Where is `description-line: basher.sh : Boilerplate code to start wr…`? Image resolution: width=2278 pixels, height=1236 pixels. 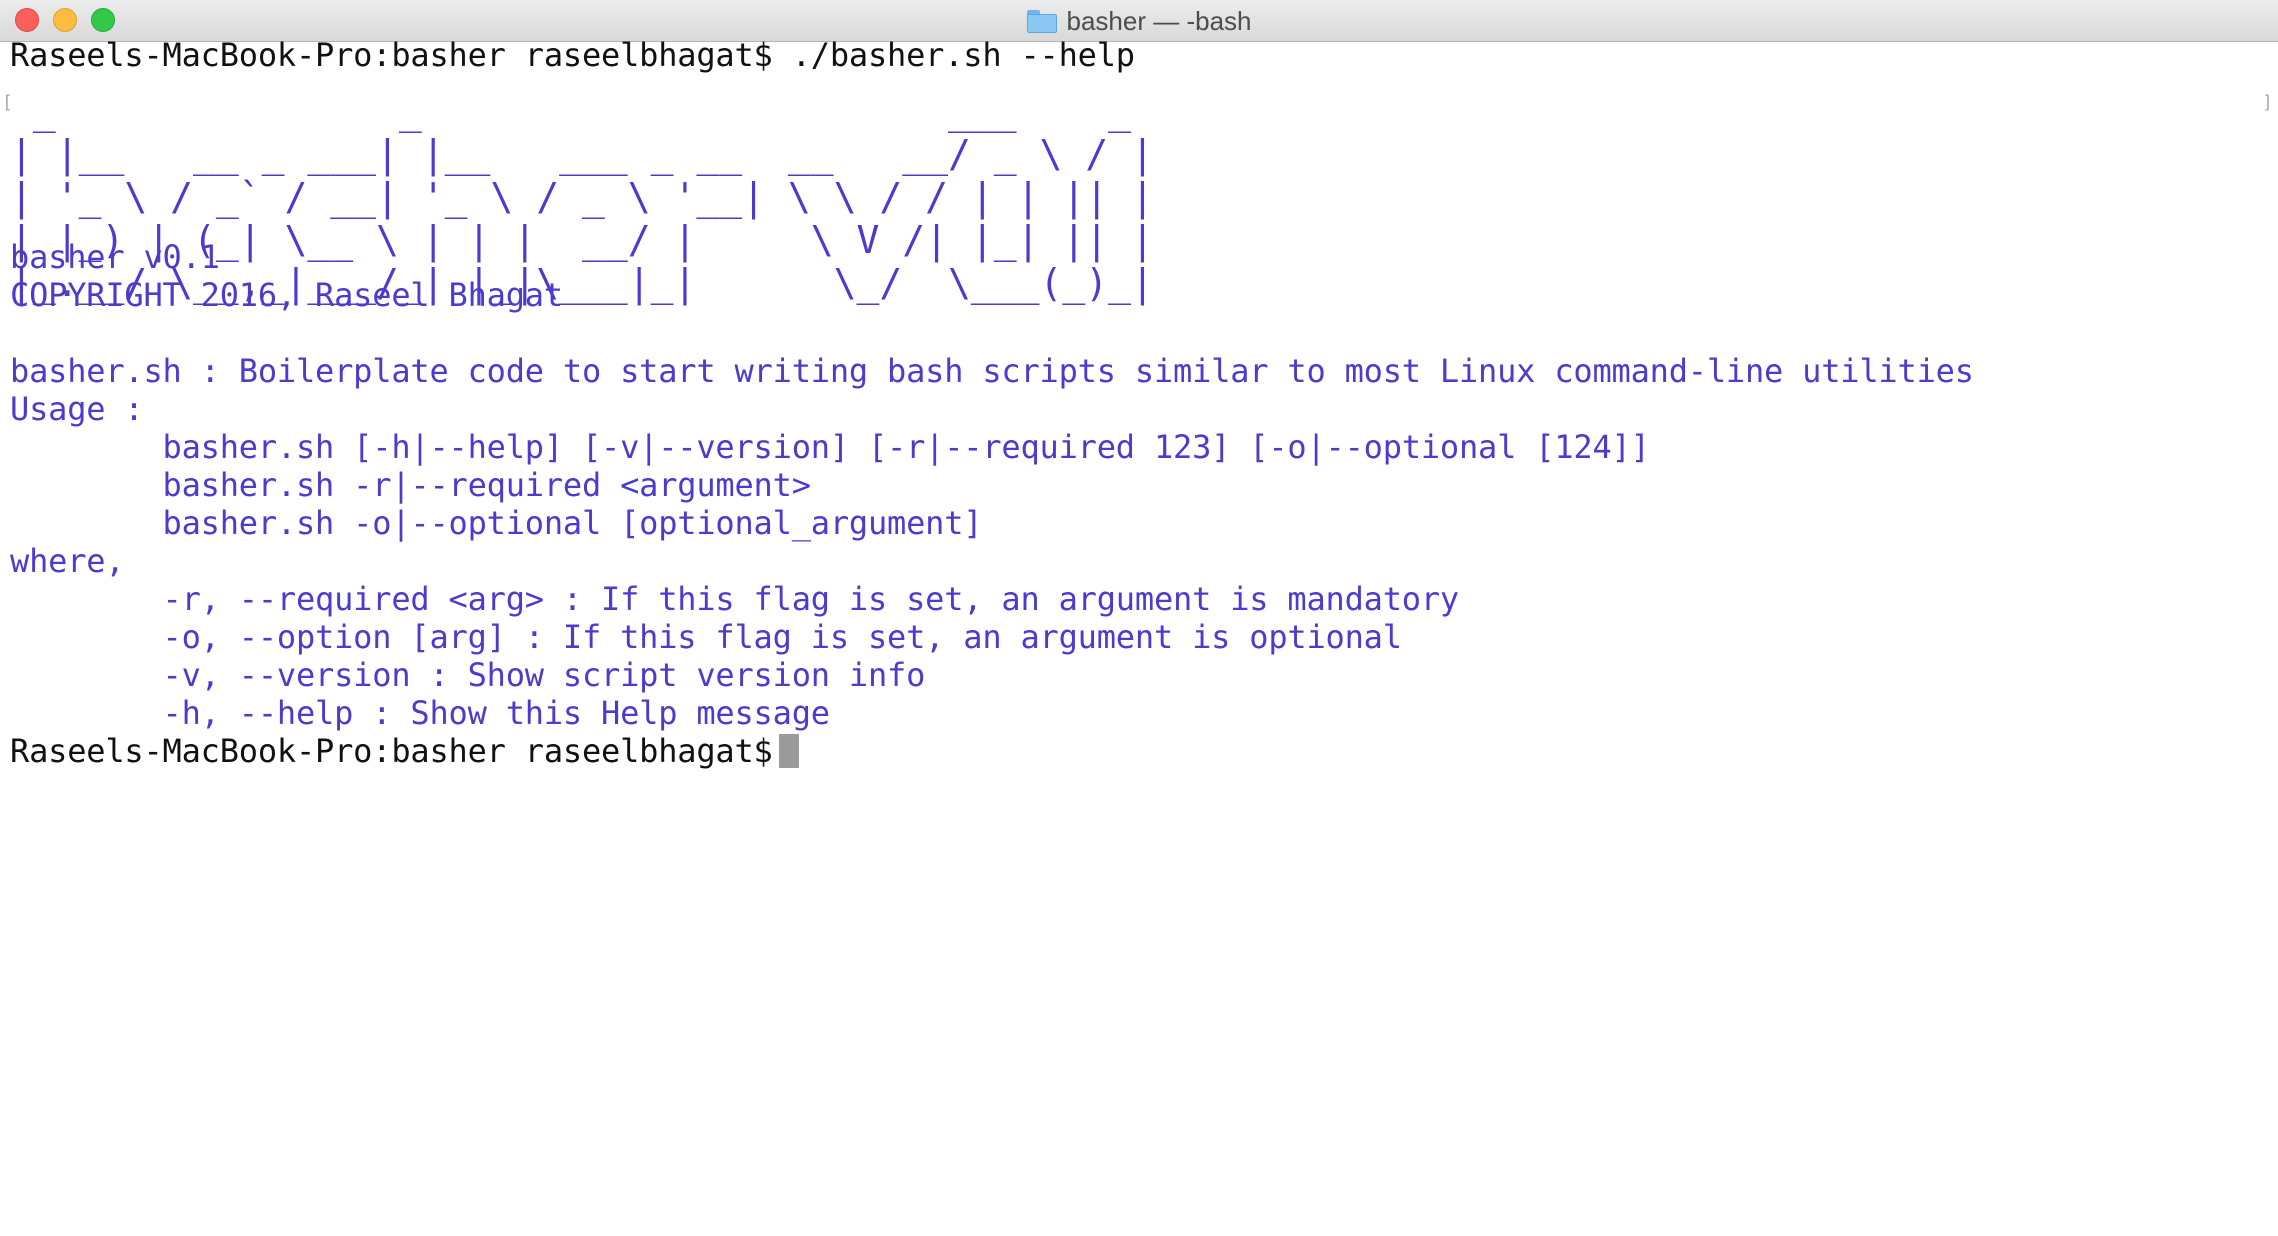
description-line: basher.sh : Boilerplate code to start wr… is located at coordinates (992, 371).